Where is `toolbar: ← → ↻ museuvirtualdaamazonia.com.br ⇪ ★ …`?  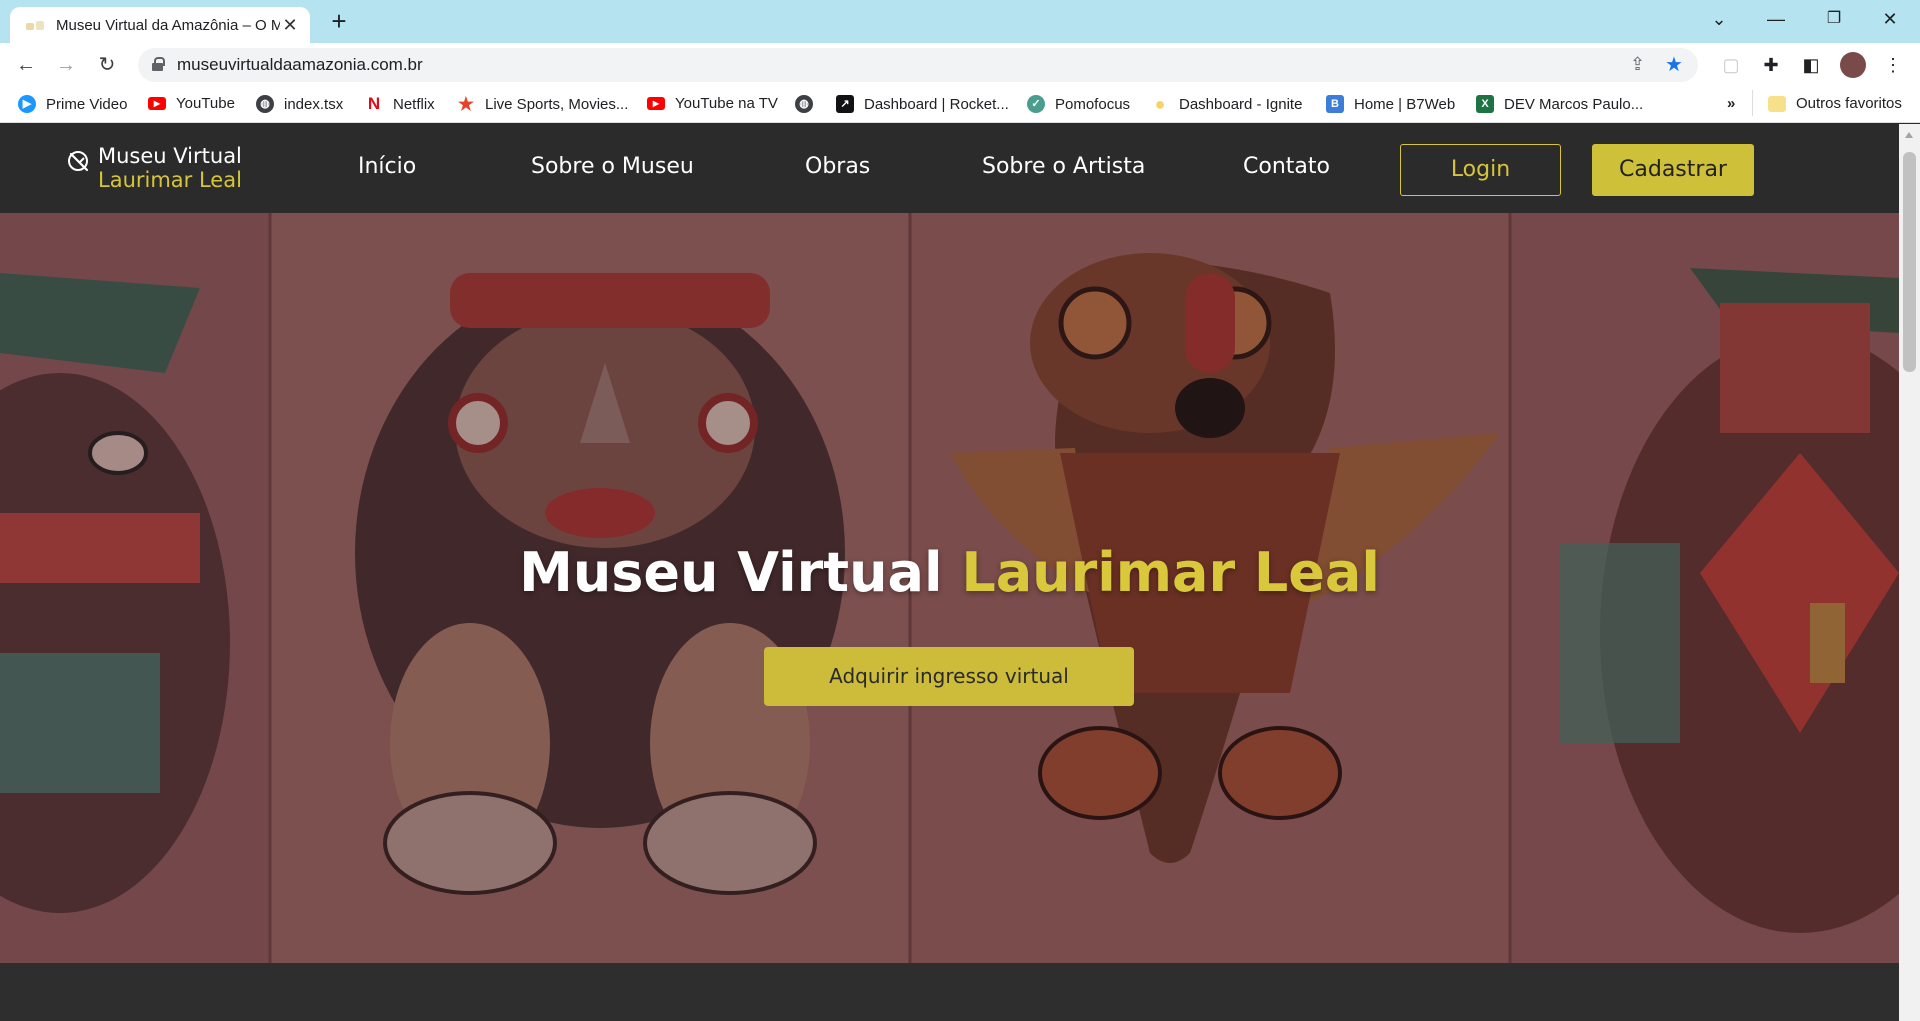
toolbar: ← → ↻ museuvirtualdaamazonia.com.br ⇪ ★ … is located at coordinates (960, 65).